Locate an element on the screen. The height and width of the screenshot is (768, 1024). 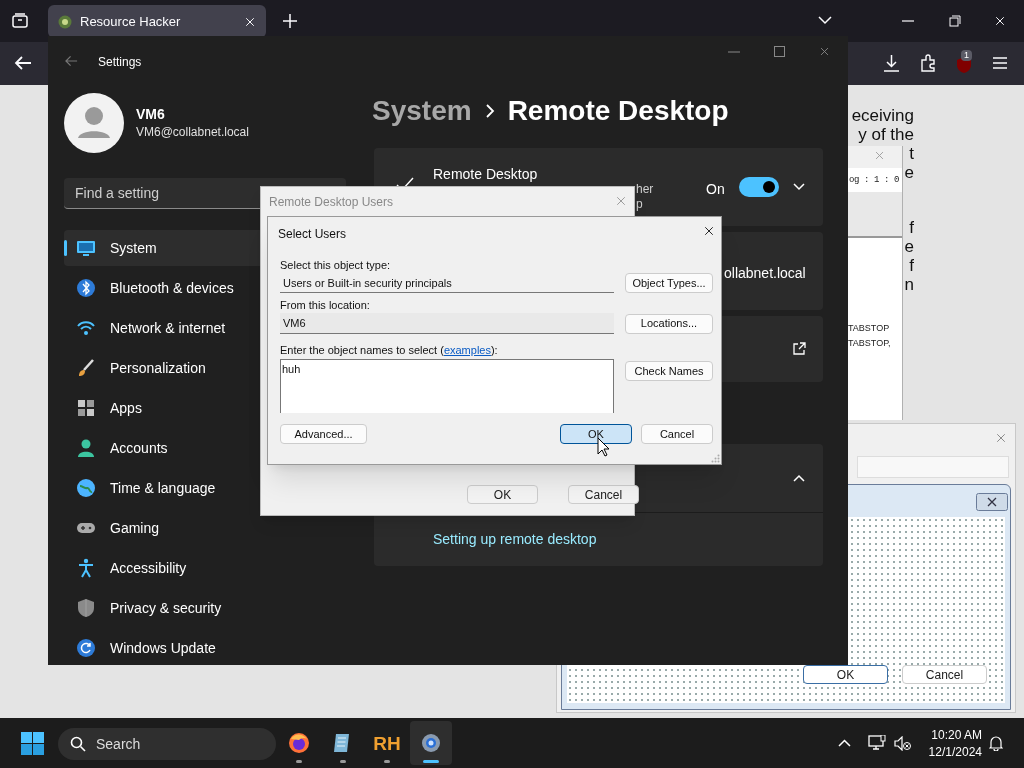
chevron-right-icon is located at coordinates (489, 111).